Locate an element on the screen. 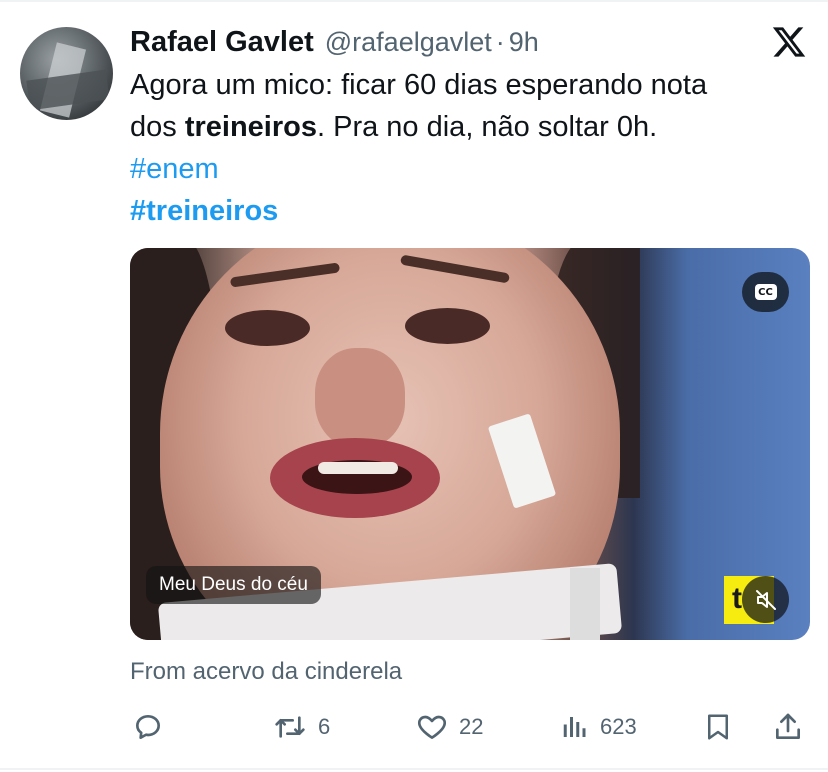  like-count: 22 is located at coordinates (471, 726).